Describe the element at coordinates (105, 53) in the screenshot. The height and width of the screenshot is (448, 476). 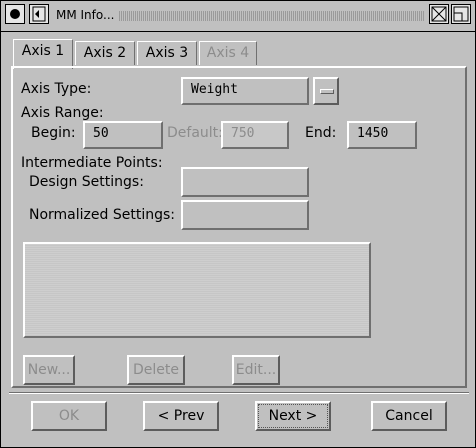
I see `tab-axis-2: Axis 2` at that location.